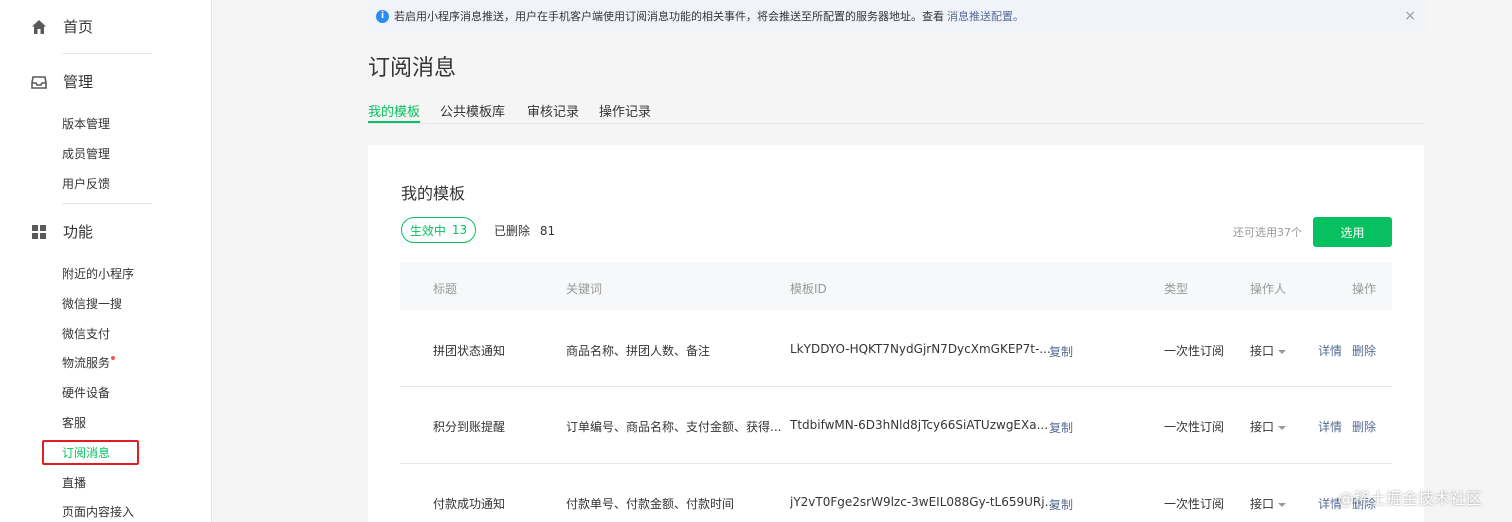 The image size is (1512, 522). I want to click on nav-features: 功能, so click(61, 231).